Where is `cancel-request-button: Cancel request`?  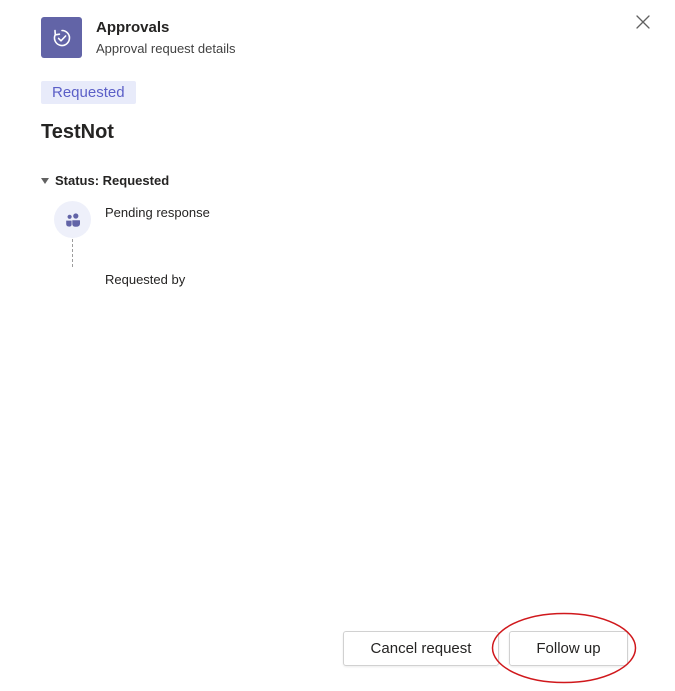
cancel-request-button: Cancel request is located at coordinates (421, 648).